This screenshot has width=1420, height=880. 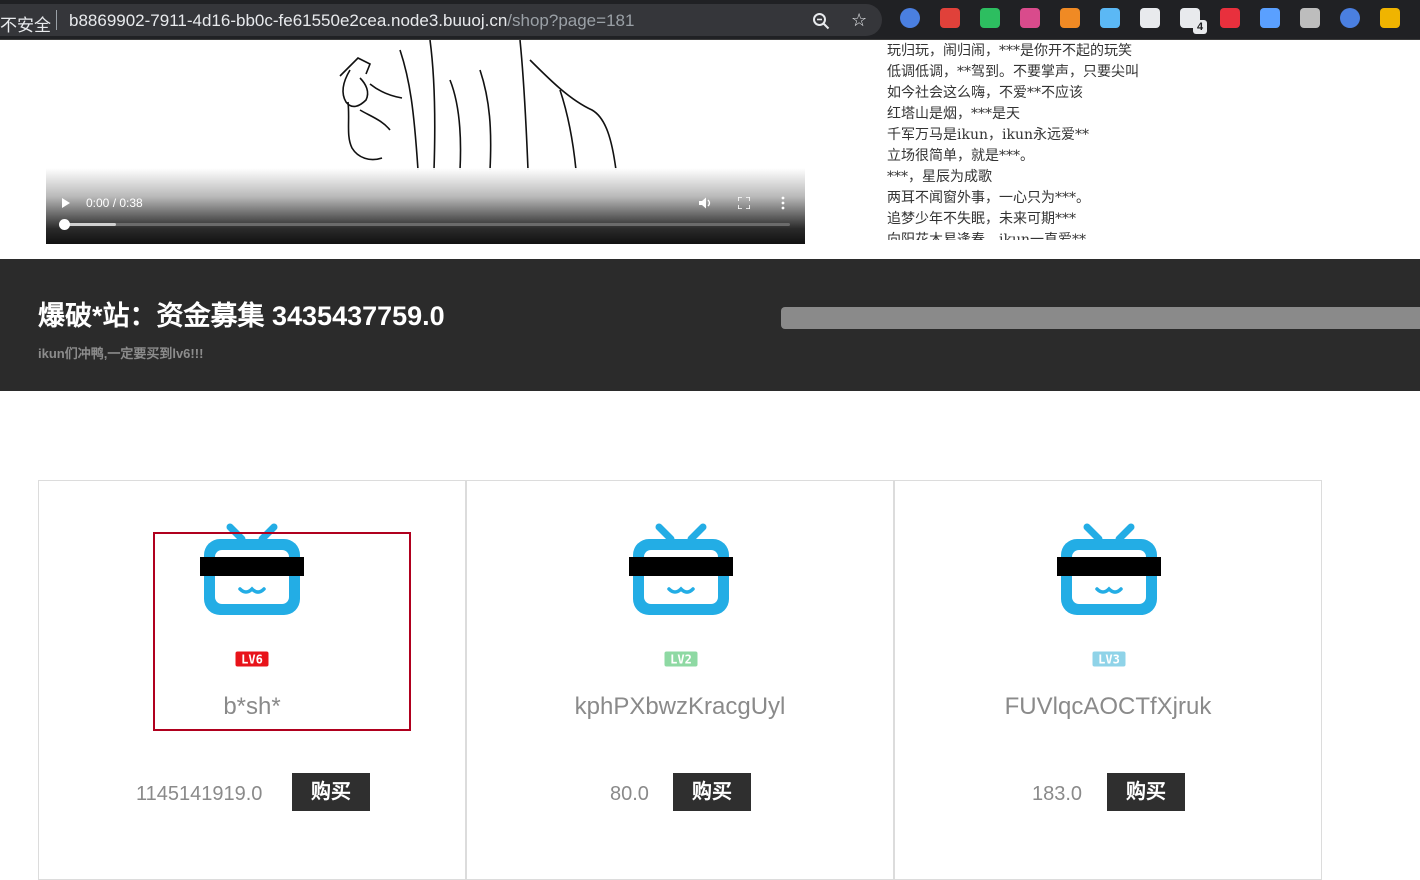 I want to click on product-card: LV6 b*sh* 1145141919.0 购买, so click(x=252, y=680).